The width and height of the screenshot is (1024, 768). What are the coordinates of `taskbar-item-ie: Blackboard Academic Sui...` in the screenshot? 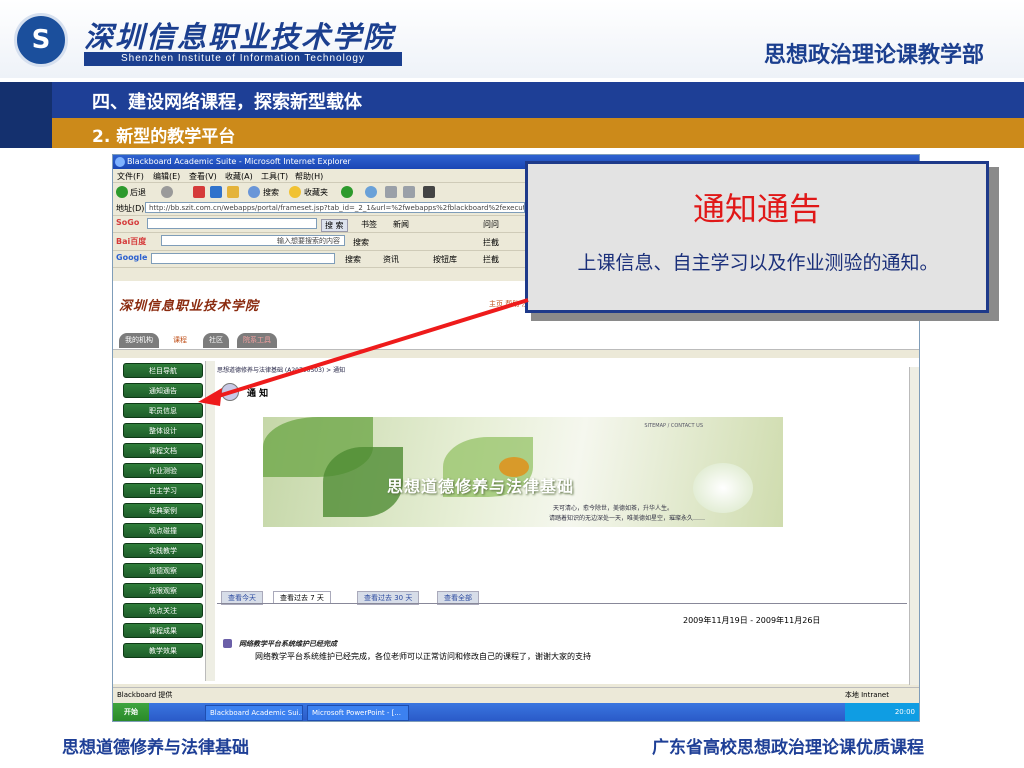 It's located at (254, 713).